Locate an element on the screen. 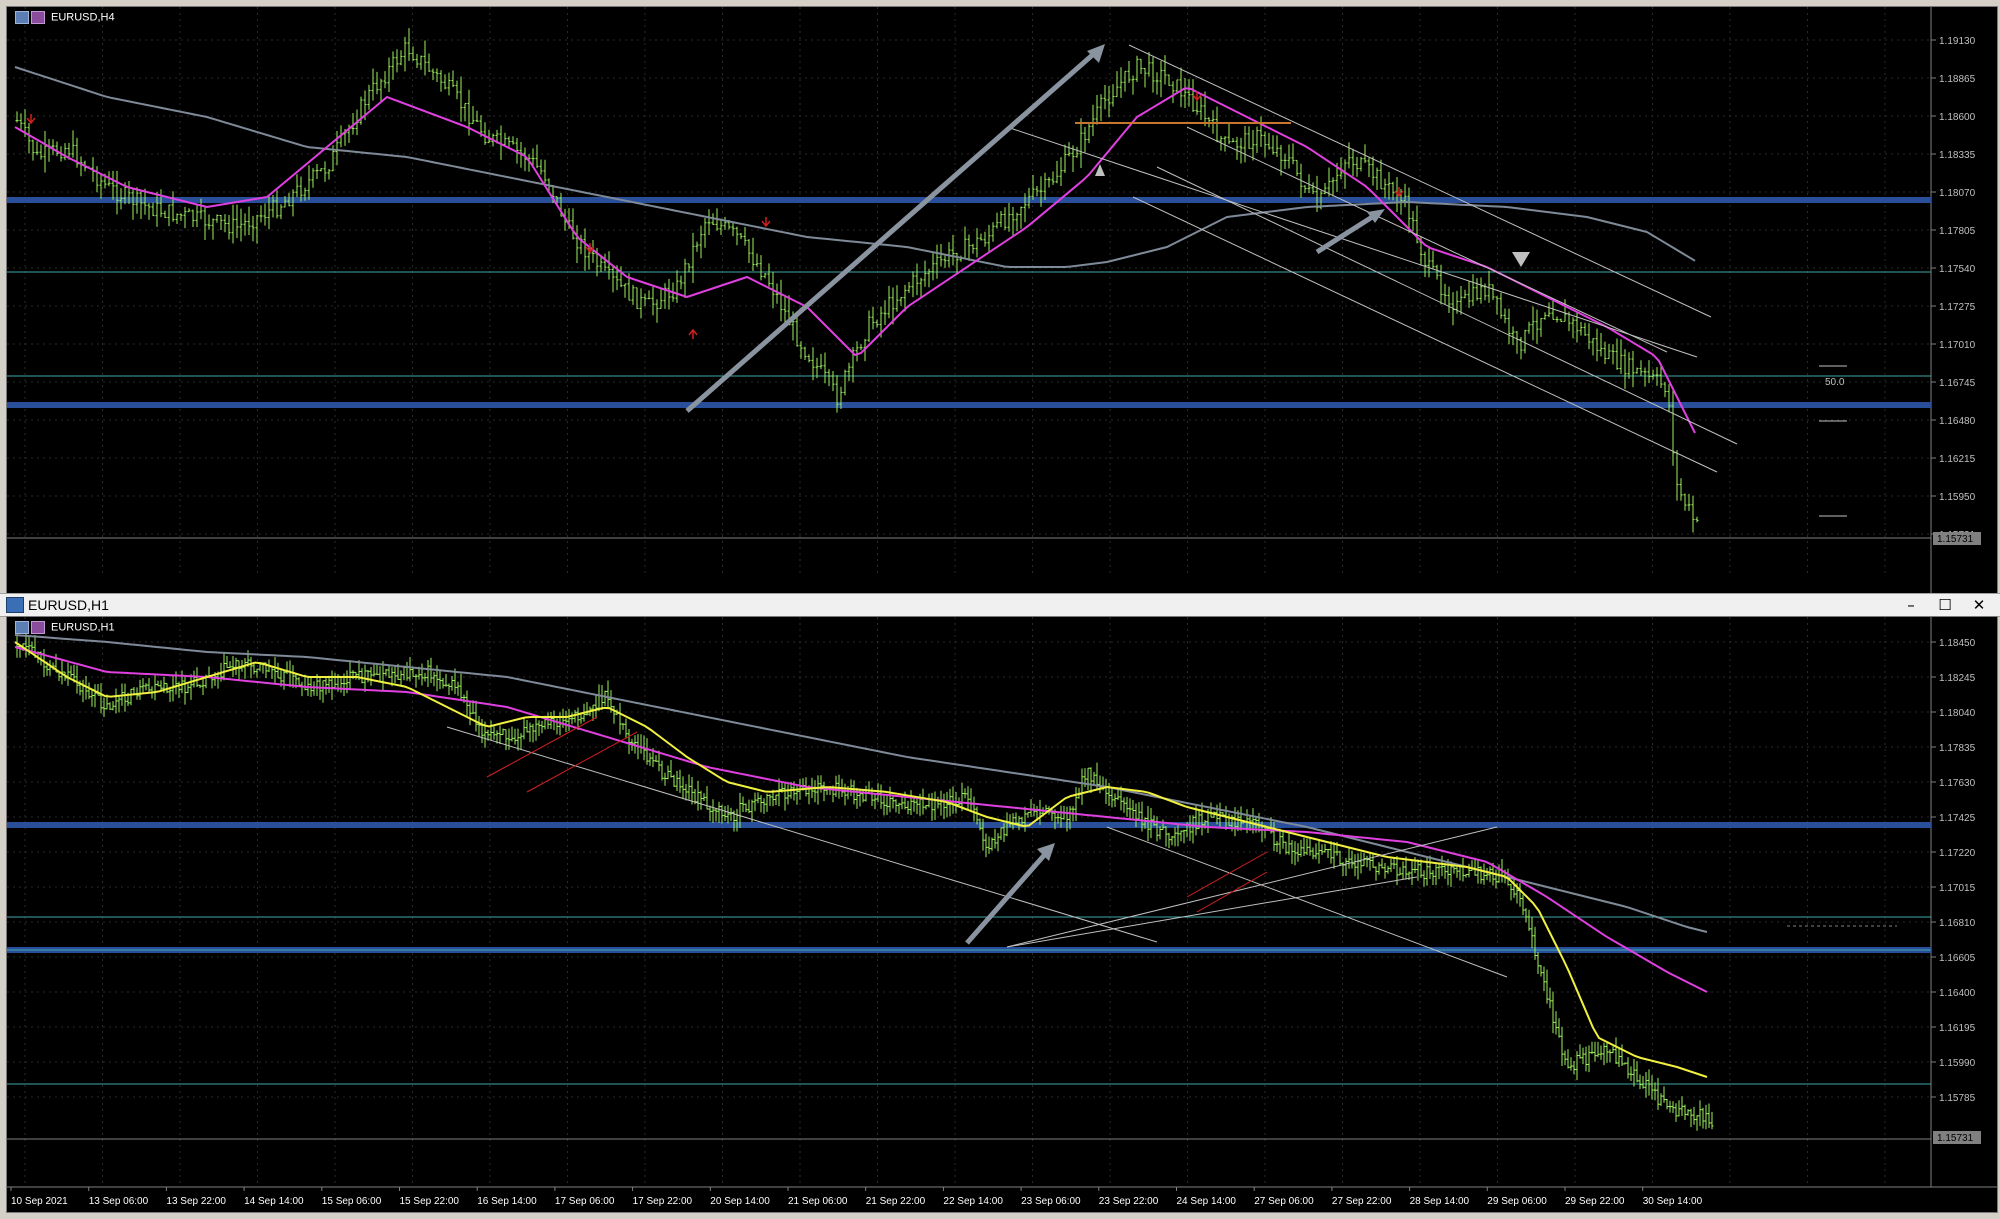  time-tick-label: 10 Sep 2021 is located at coordinates (39, 1201).